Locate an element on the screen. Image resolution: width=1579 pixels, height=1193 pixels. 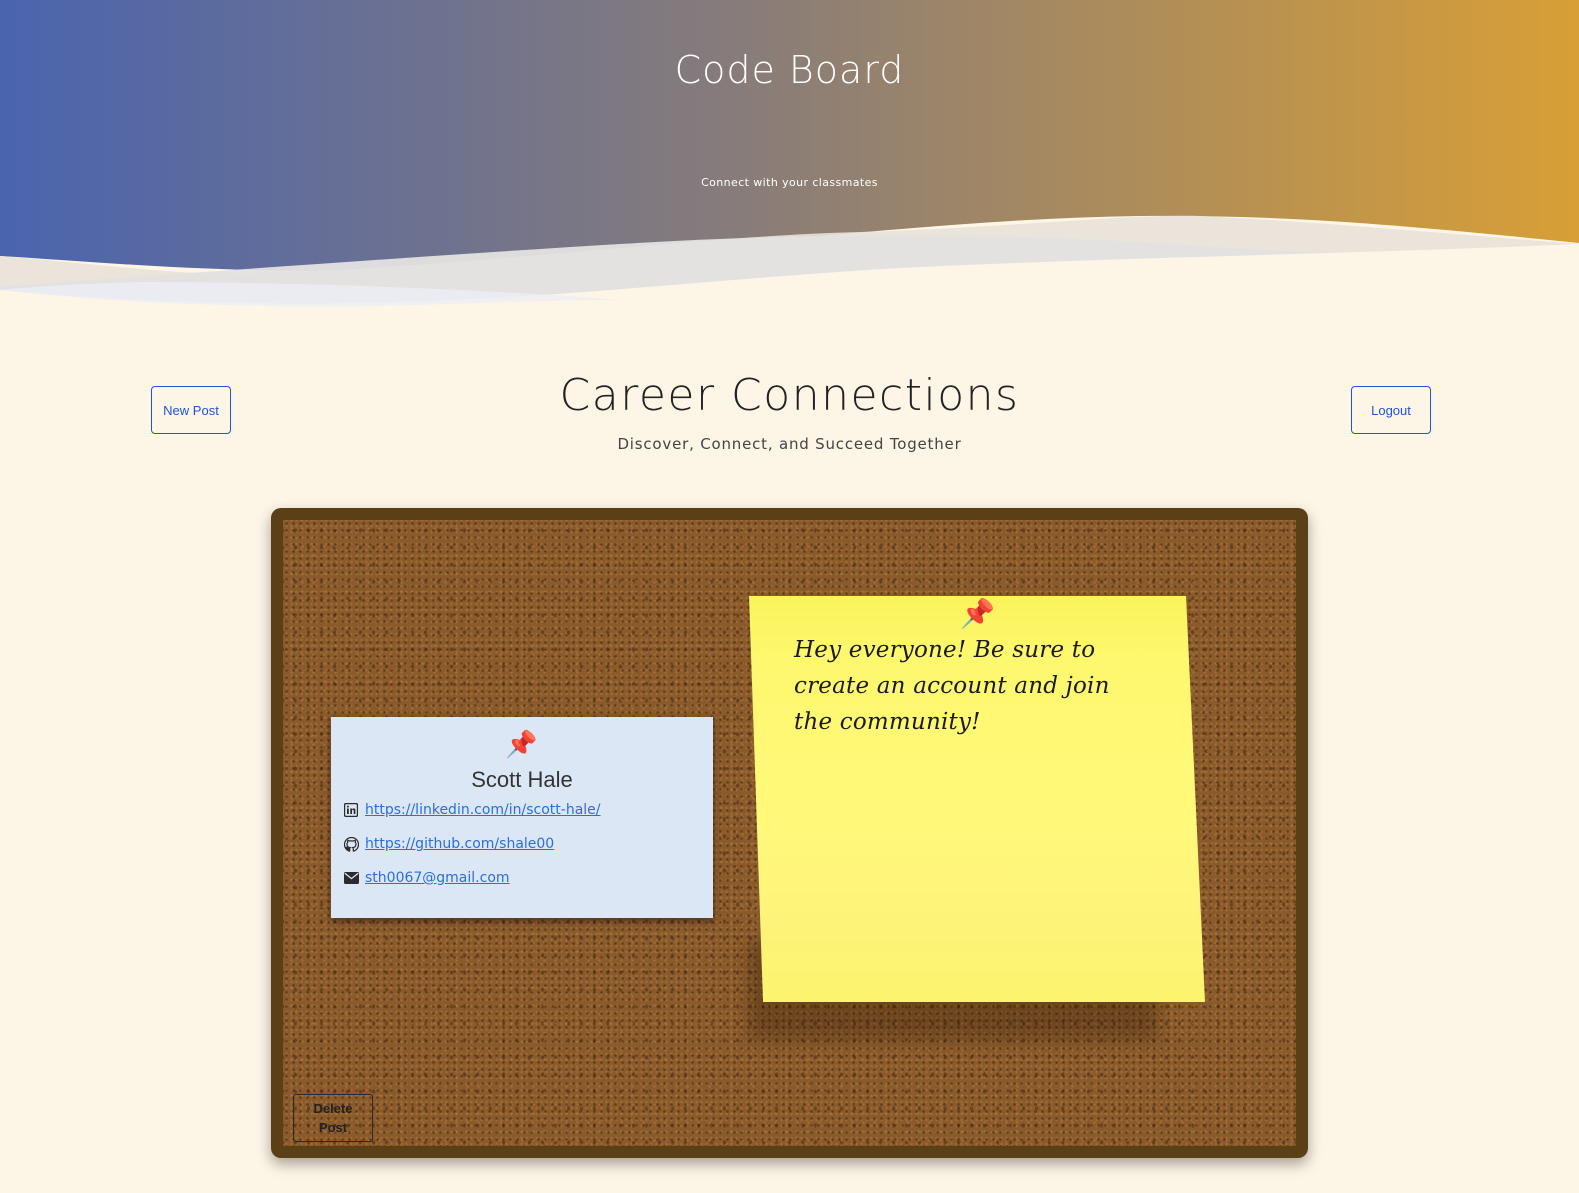
site-title: Code Board is located at coordinates (789, 70).